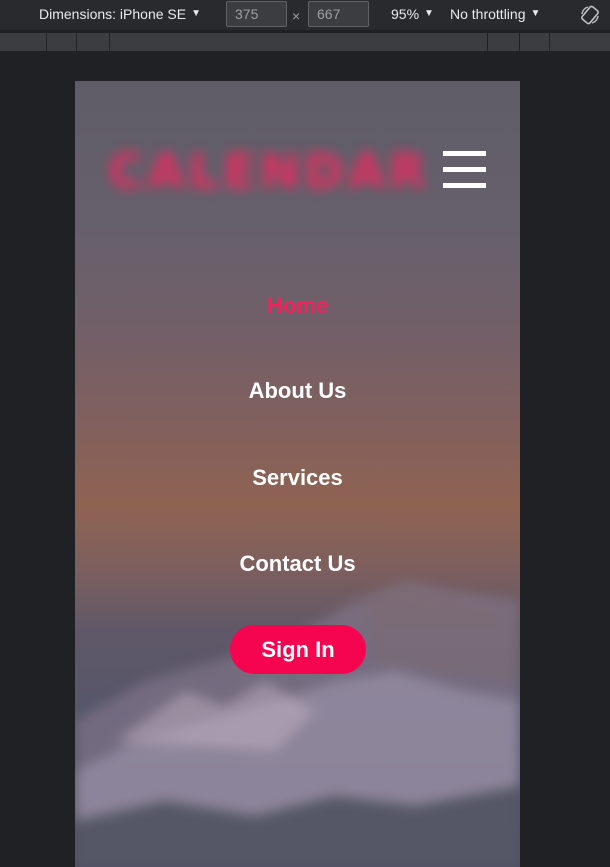 The height and width of the screenshot is (867, 610). I want to click on nav-link-home: Home, so click(297, 306).